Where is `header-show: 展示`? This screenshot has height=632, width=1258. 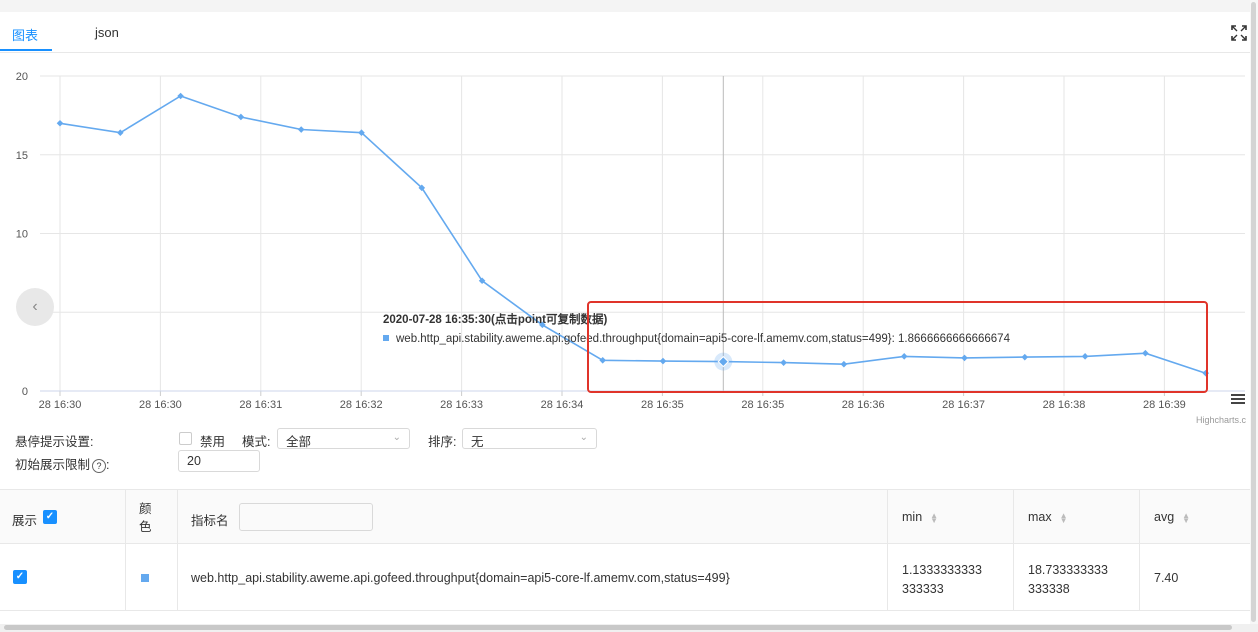 header-show: 展示 is located at coordinates (25, 521).